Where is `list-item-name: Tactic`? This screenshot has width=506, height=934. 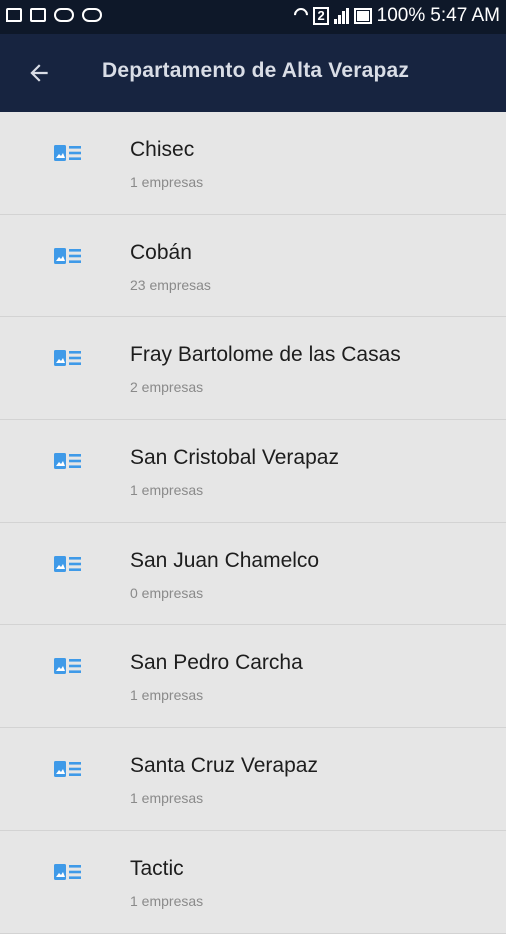 list-item-name: Tactic is located at coordinates (157, 868).